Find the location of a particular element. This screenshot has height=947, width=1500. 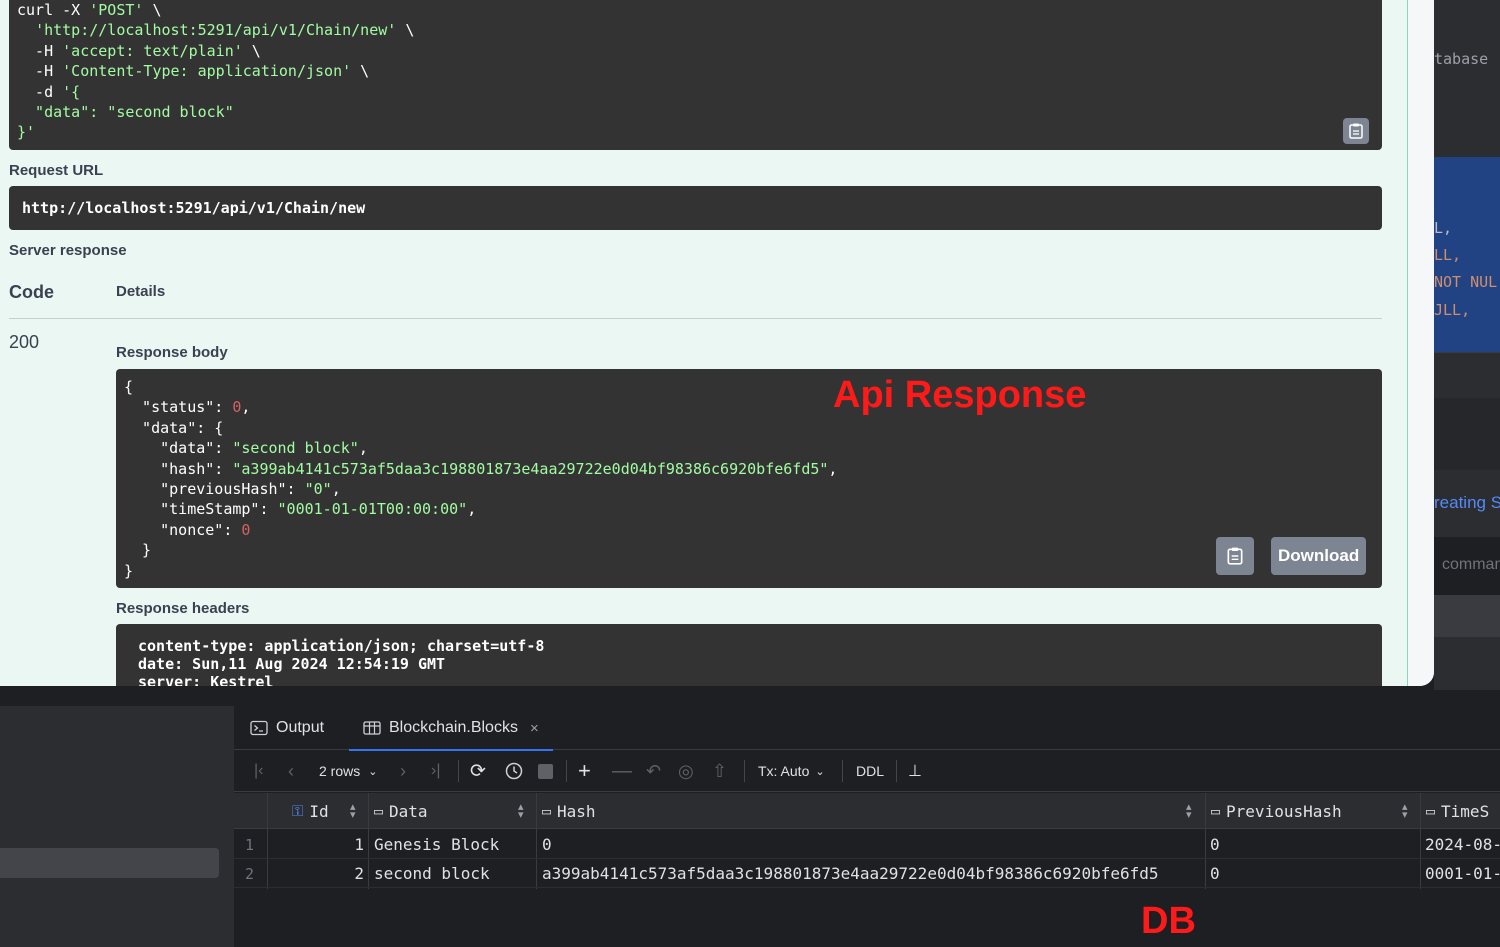

response-body-line: "timeStamp": "0001-01-01T00:00:00", is located at coordinates (300, 509).